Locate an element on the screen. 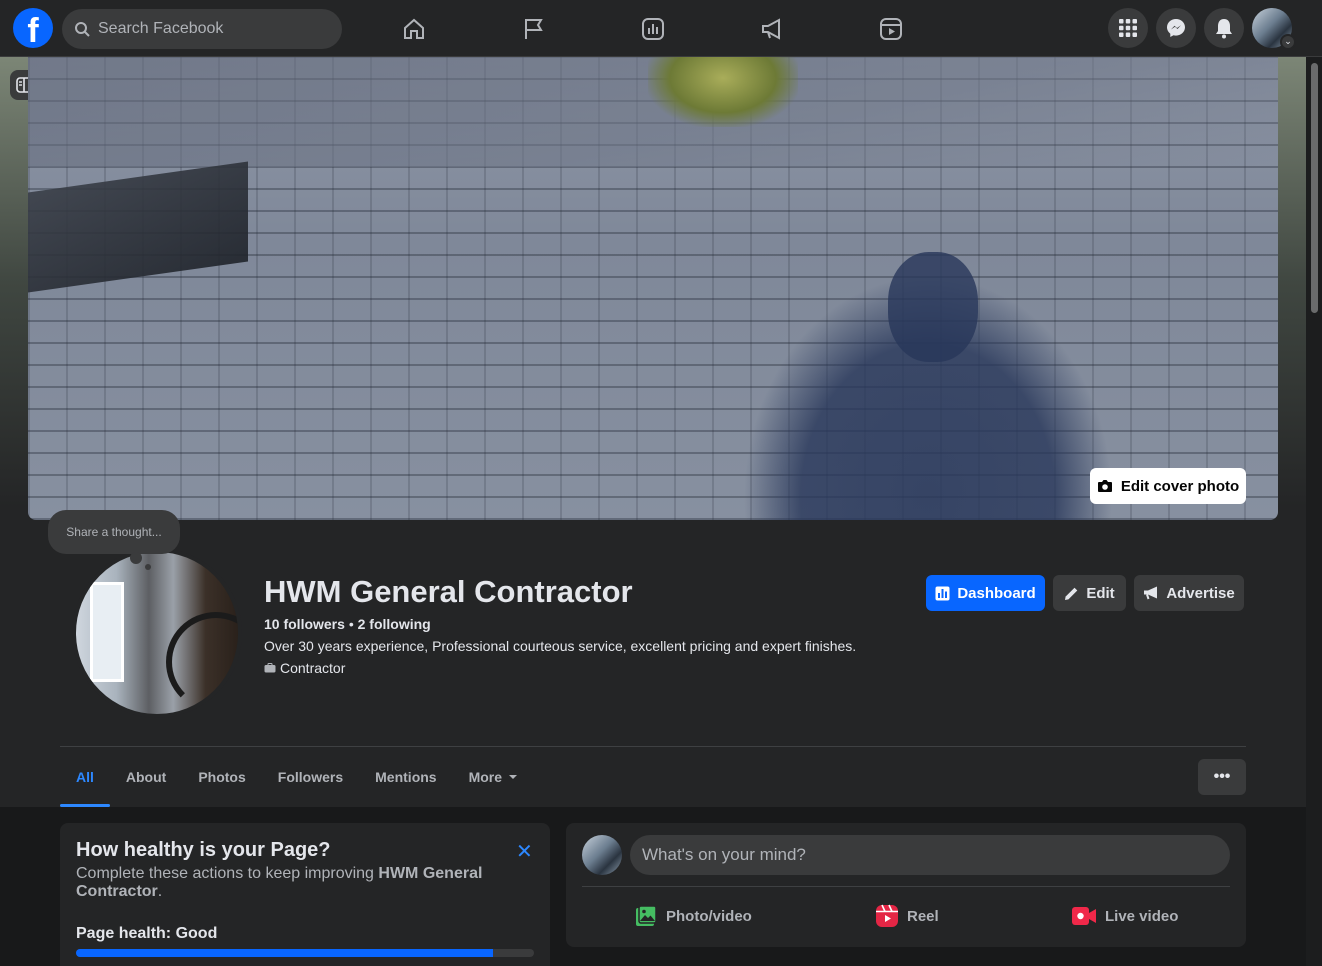 Image resolution: width=1322 pixels, height=966 pixels. page-title: HWM General Contractor is located at coordinates (448, 591).